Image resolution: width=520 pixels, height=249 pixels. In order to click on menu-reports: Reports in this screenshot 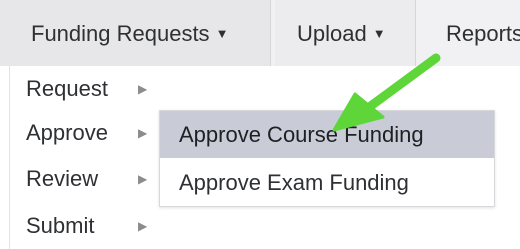, I will do `click(468, 33)`.